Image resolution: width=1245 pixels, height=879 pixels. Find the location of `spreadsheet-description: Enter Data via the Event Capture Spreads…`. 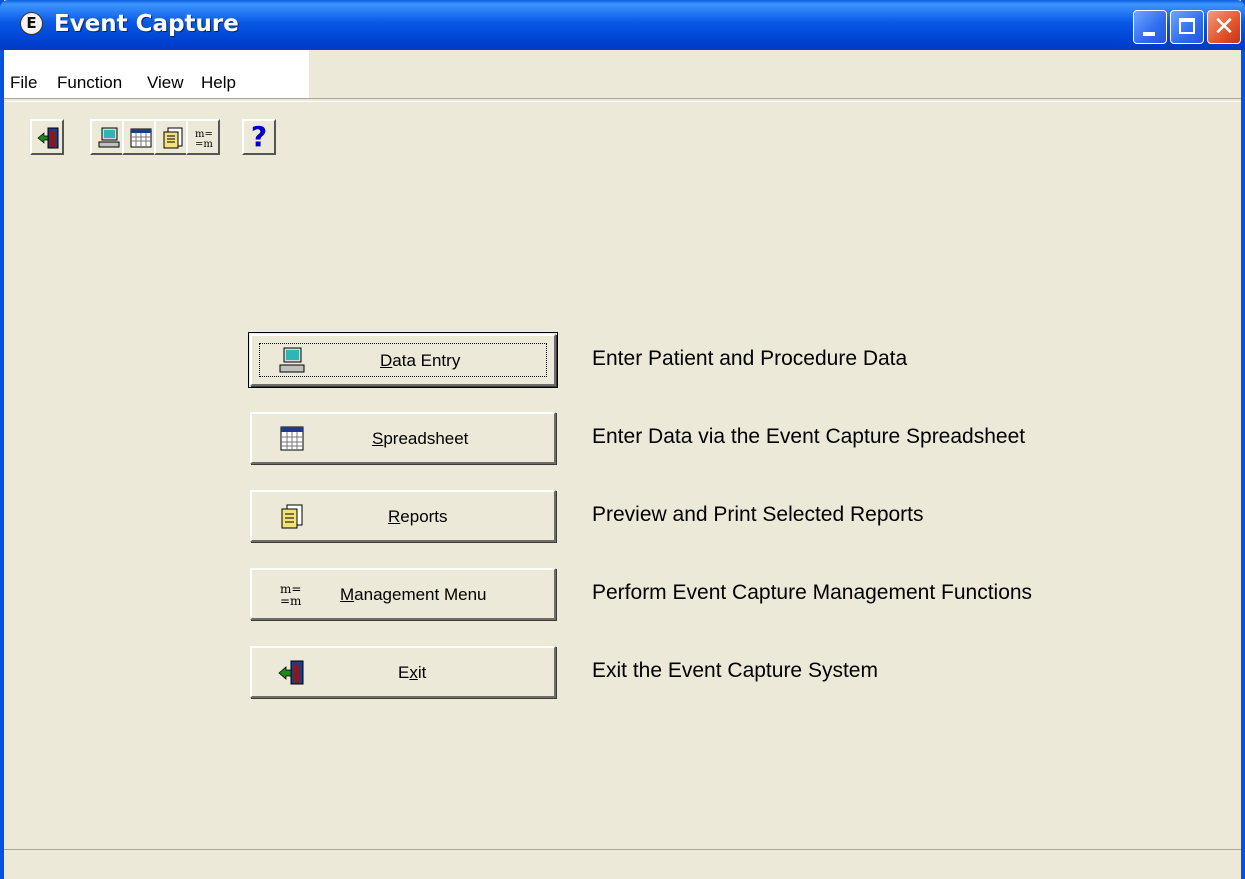

spreadsheet-description: Enter Data via the Event Capture Spreads… is located at coordinates (809, 436).